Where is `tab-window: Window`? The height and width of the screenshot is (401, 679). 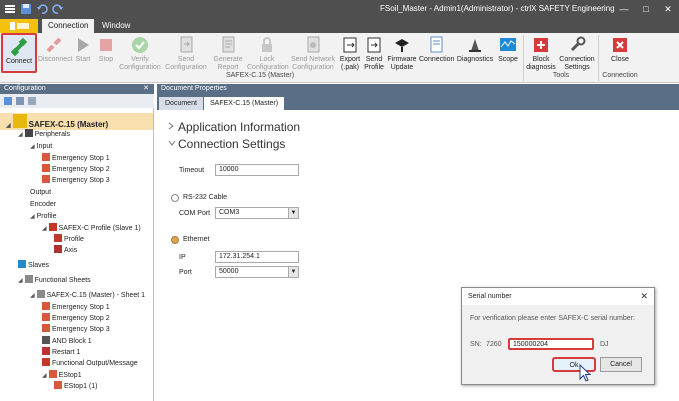 tab-window: Window is located at coordinates (116, 26).